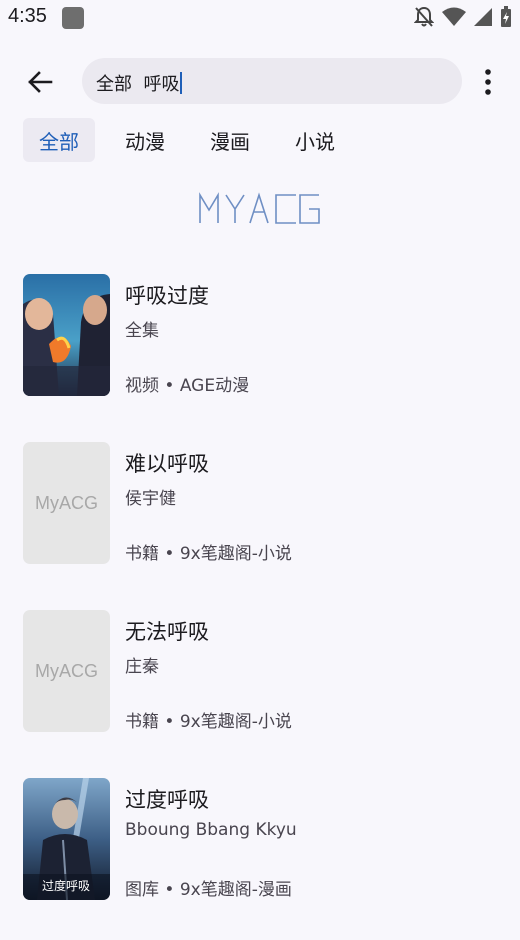 The image size is (520, 940). What do you see at coordinates (211, 830) in the screenshot?
I see `item-subtitle: Bboung Bbang Kkyu` at bounding box center [211, 830].